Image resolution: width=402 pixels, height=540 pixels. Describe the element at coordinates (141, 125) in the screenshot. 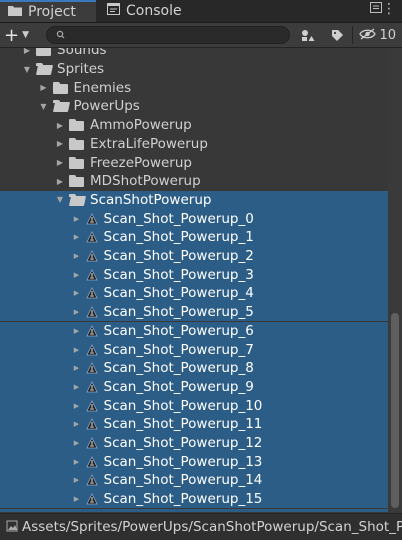

I see `tree-item-label: AmmoPowerup` at that location.